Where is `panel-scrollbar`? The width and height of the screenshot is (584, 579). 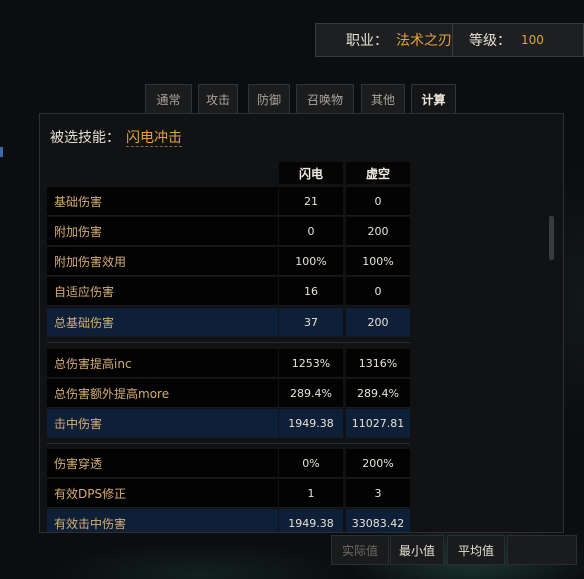
panel-scrollbar is located at coordinates (551, 238).